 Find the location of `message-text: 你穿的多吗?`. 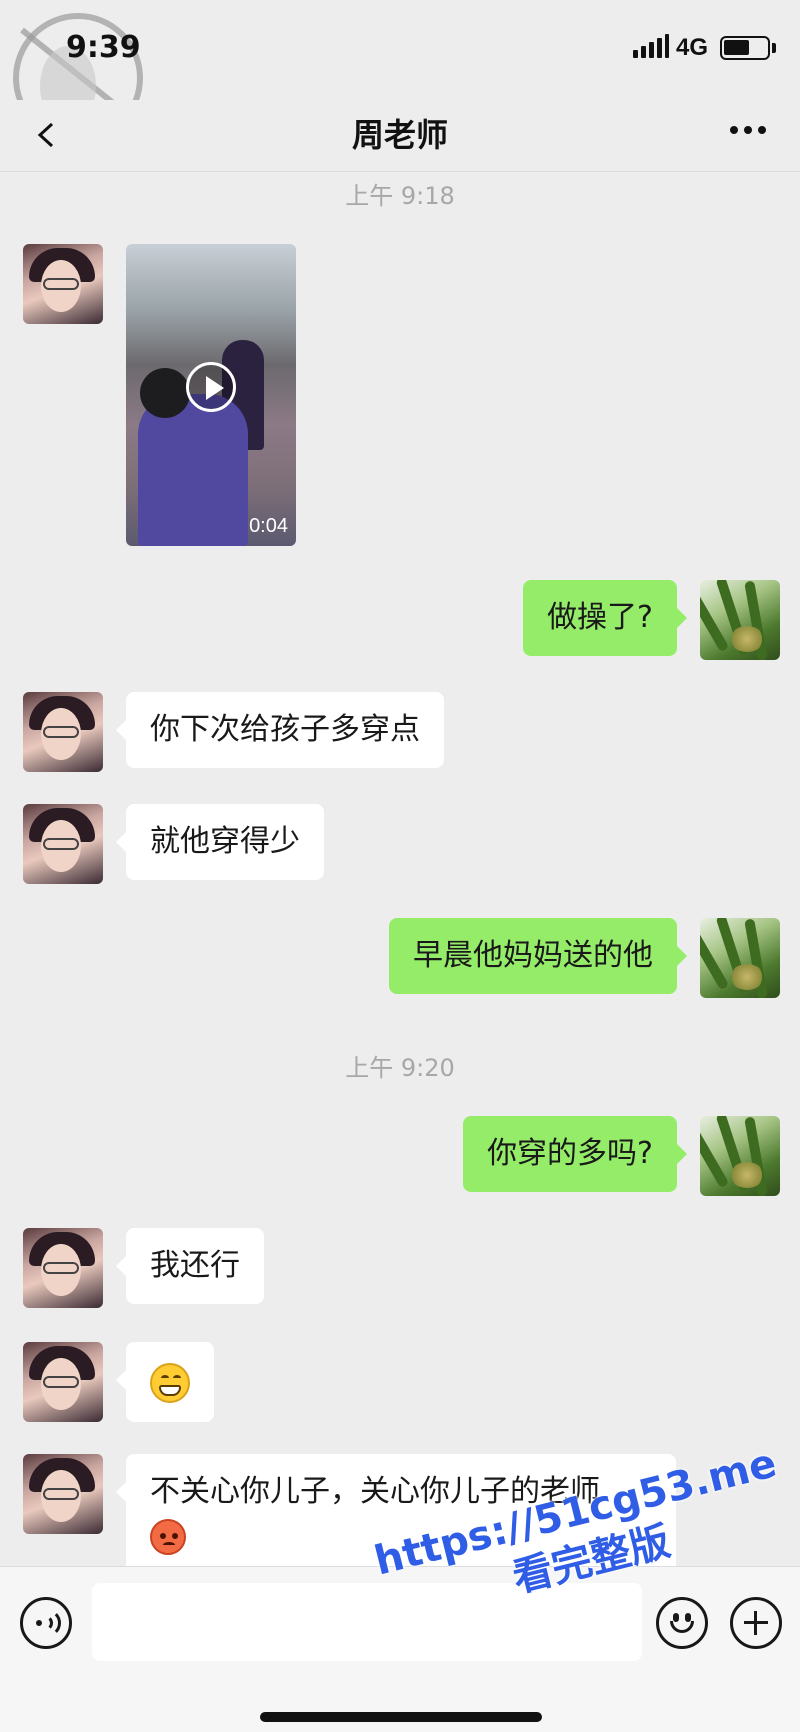

message-text: 你穿的多吗? is located at coordinates (570, 1153).